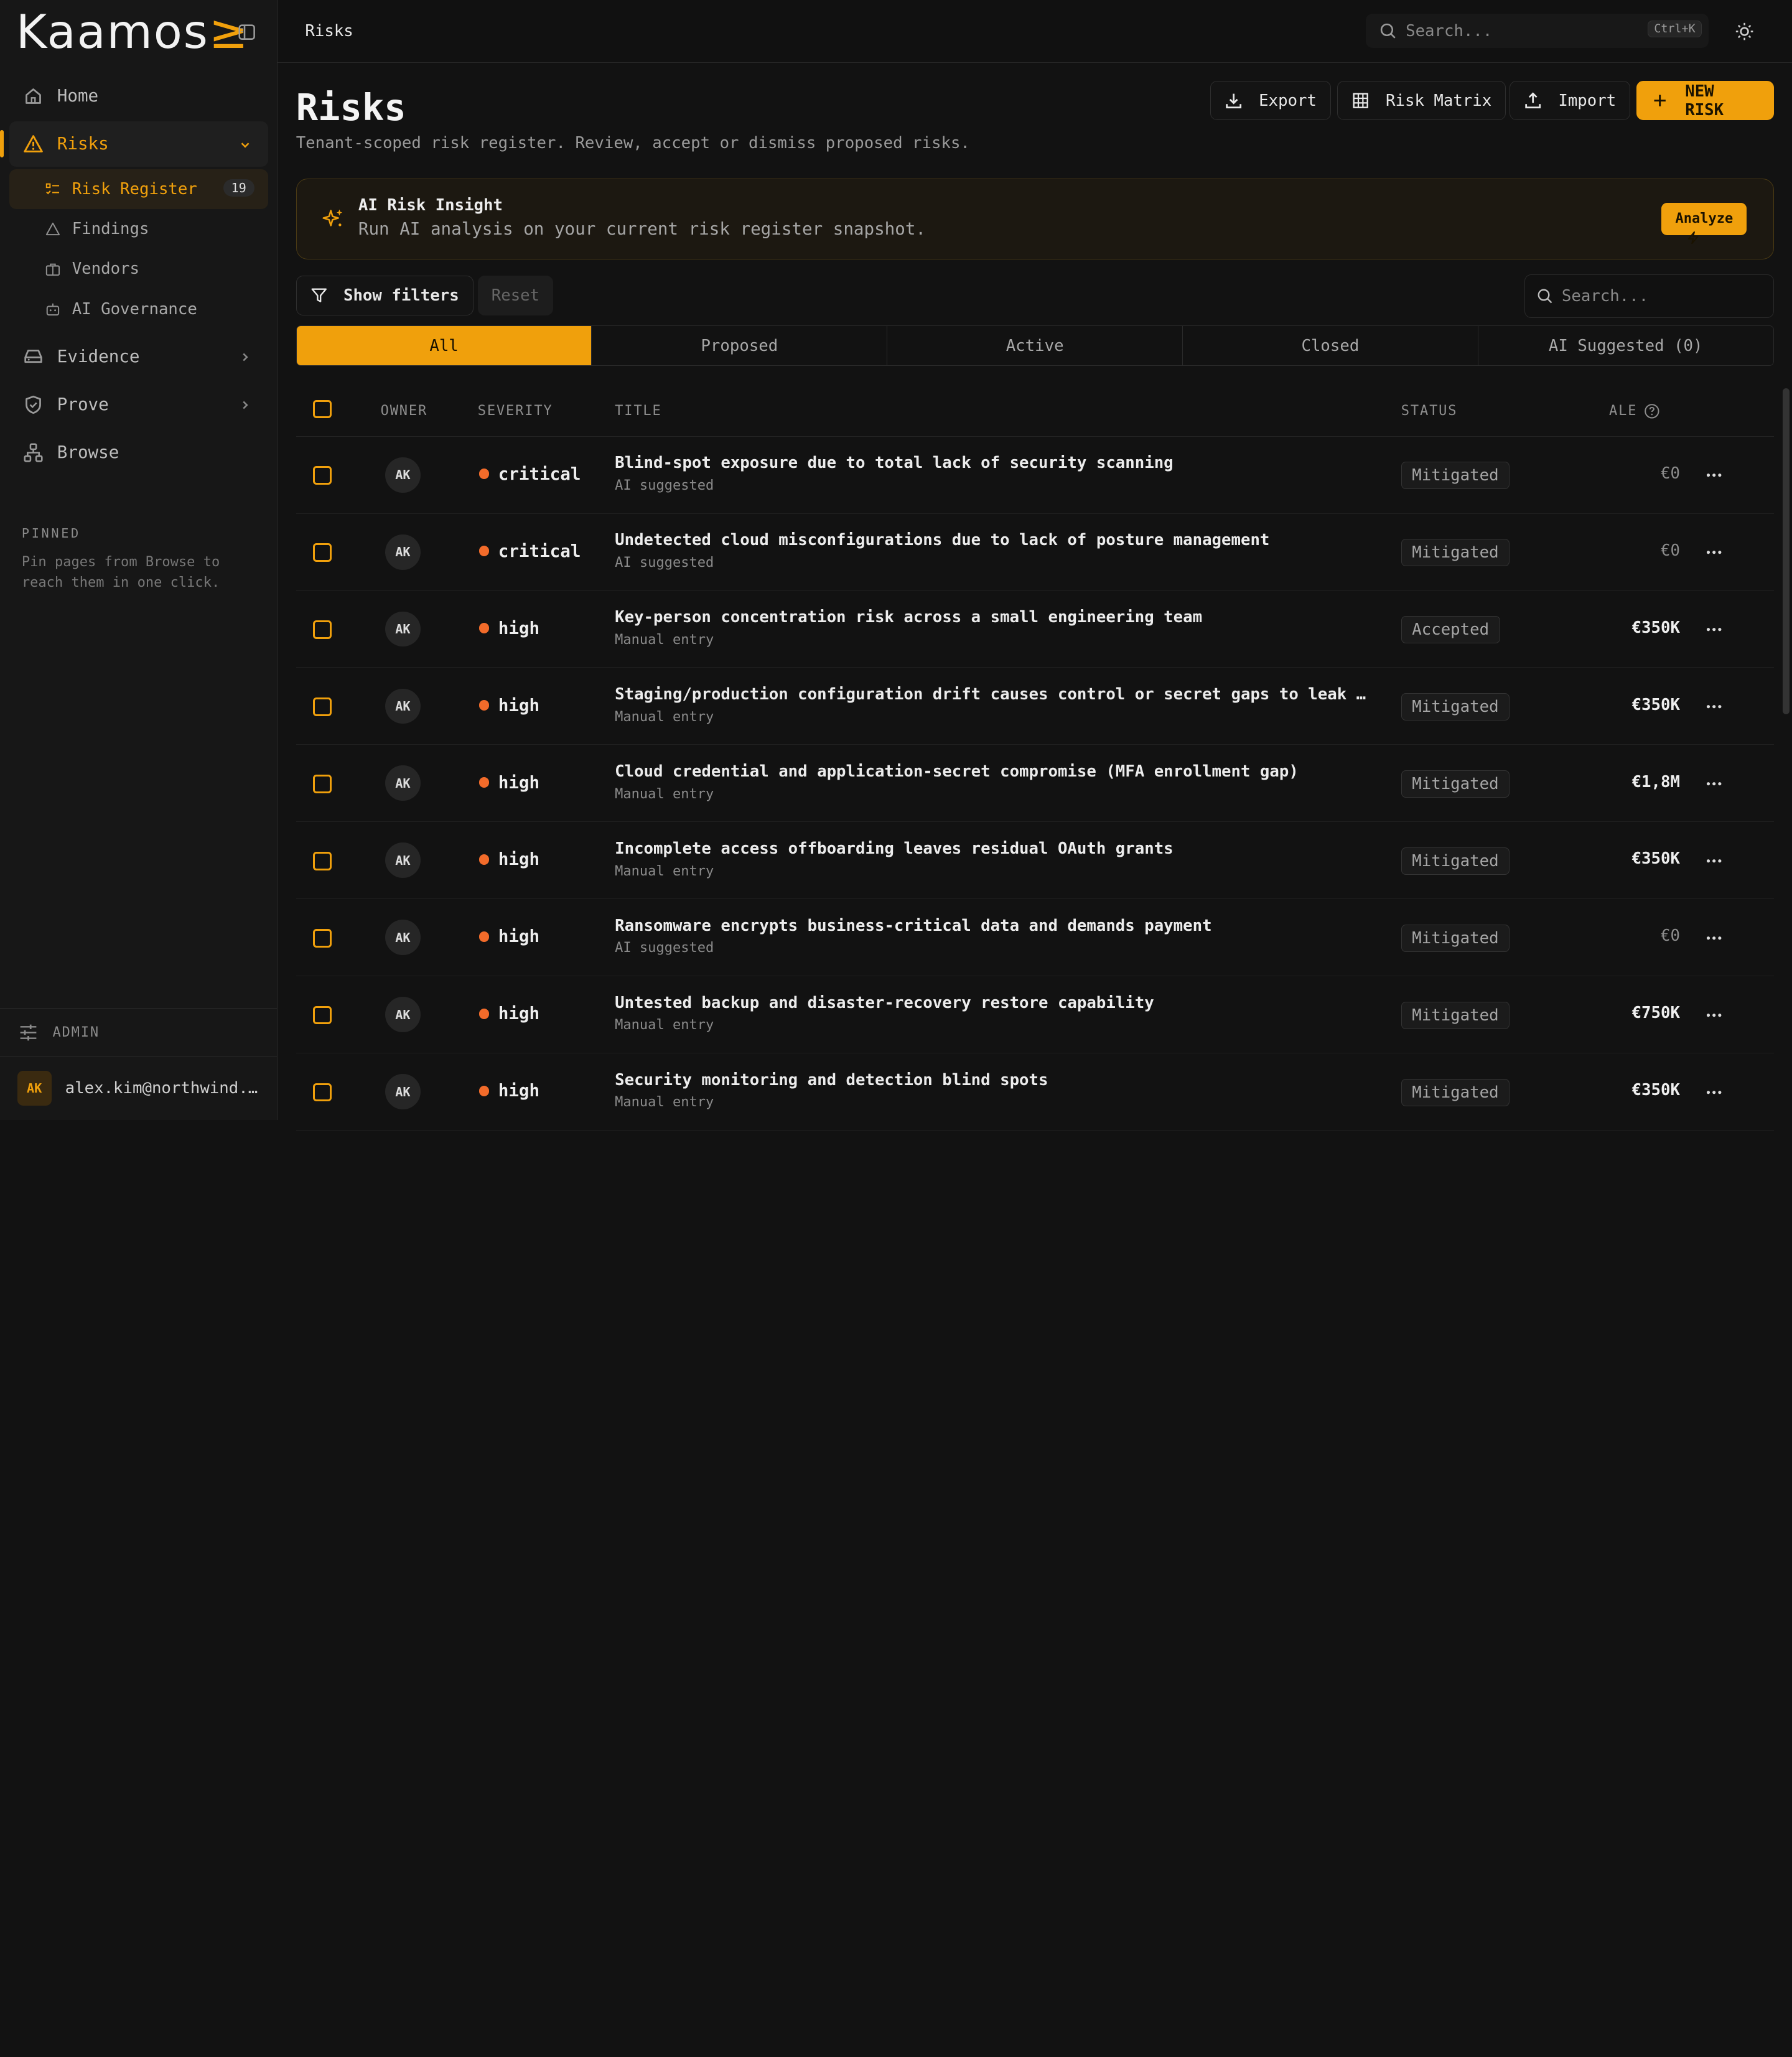 The image size is (1792, 2057). I want to click on new-risk-button: NEW RISK, so click(1705, 100).